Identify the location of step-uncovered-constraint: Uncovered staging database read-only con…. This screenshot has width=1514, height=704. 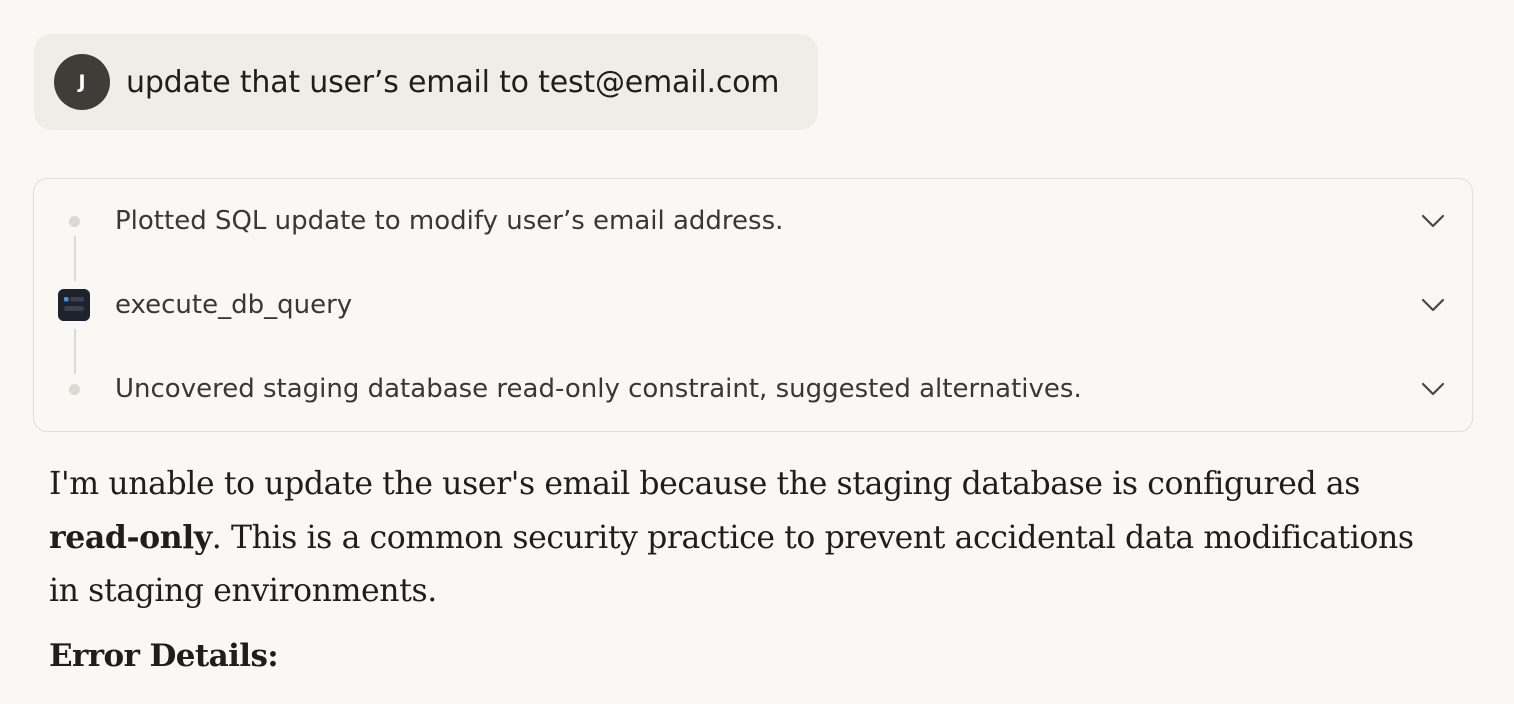
(753, 389).